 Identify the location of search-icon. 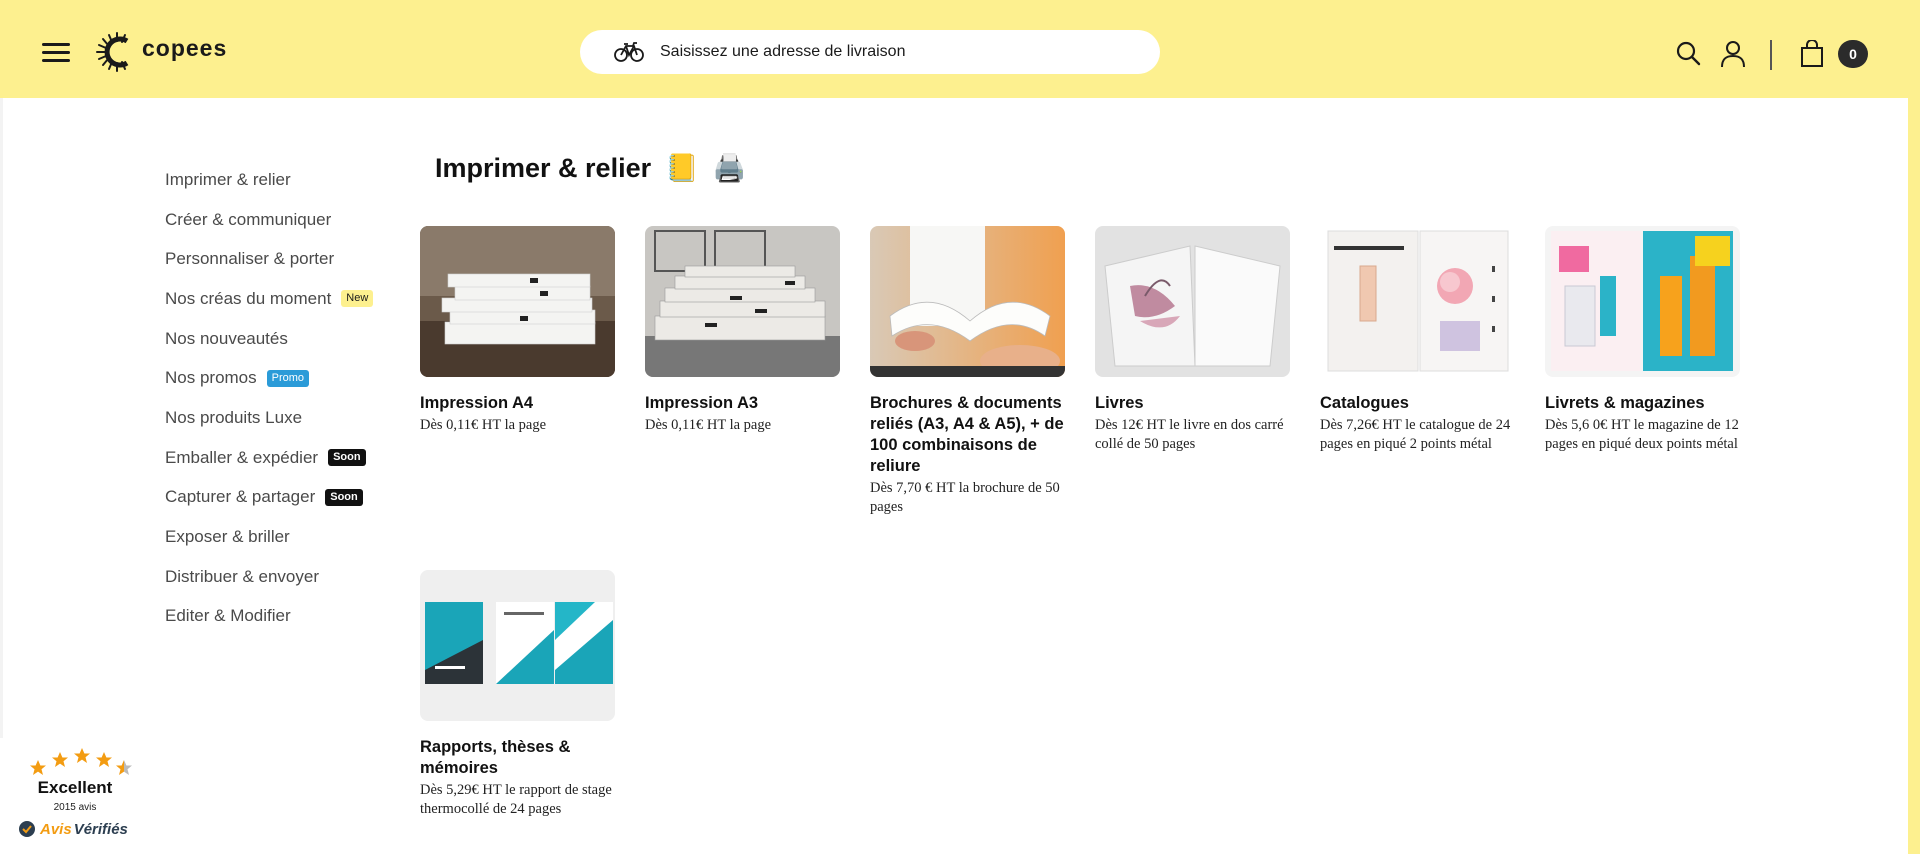
(1688, 53).